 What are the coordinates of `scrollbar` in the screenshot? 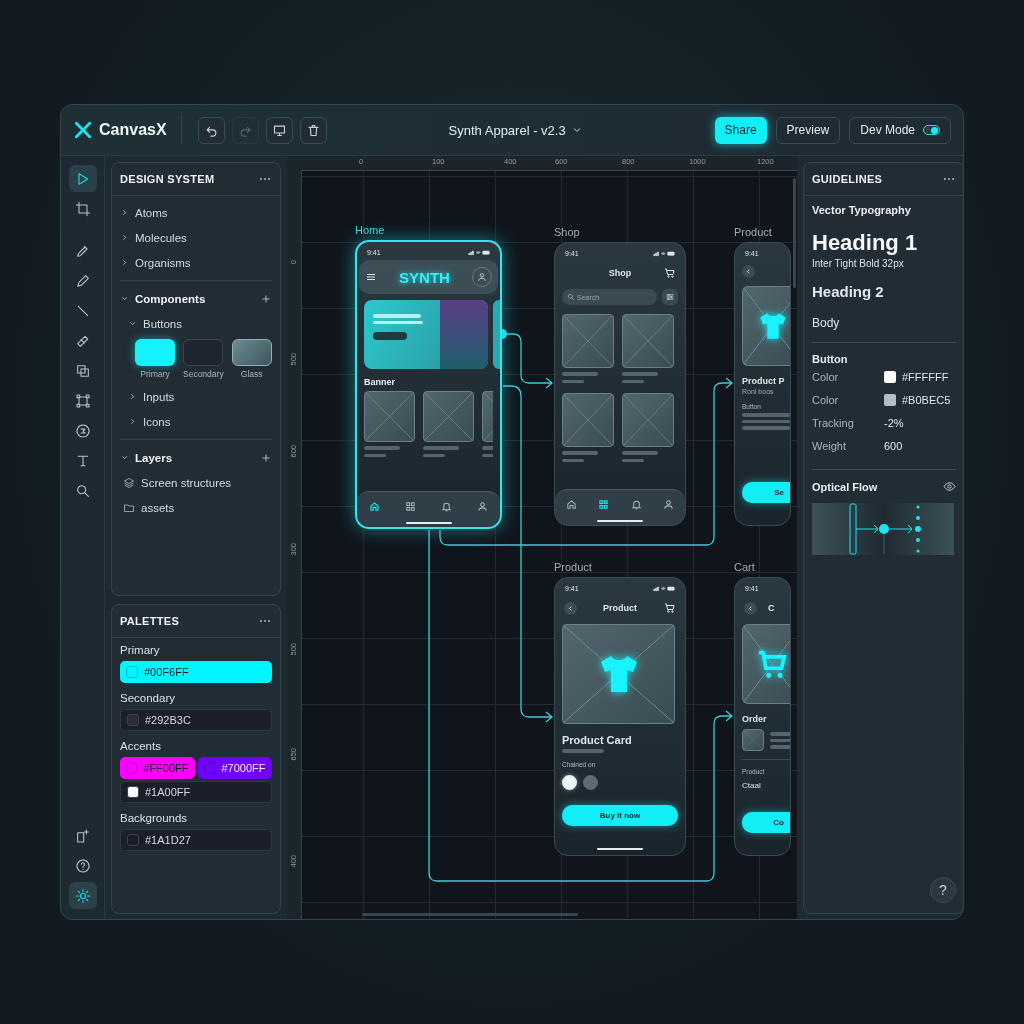 It's located at (470, 914).